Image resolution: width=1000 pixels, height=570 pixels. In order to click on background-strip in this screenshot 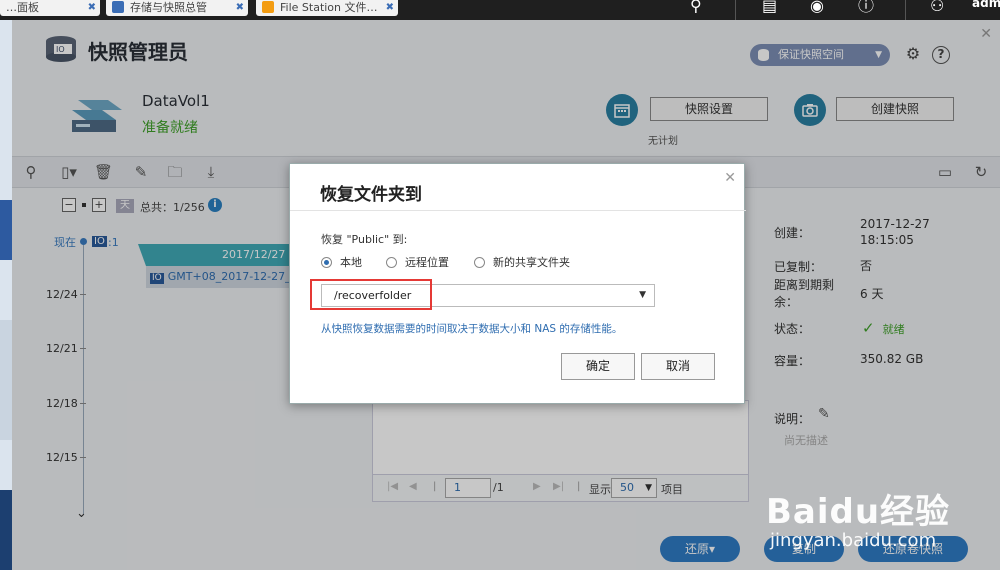, I will do `click(6, 295)`.